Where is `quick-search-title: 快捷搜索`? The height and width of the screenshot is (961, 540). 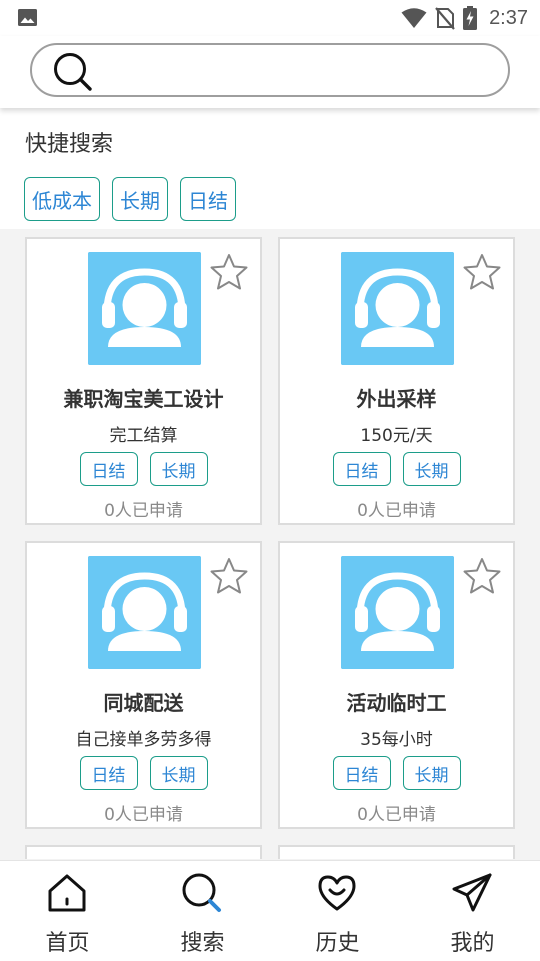
quick-search-title: 快捷搜索 is located at coordinates (69, 144).